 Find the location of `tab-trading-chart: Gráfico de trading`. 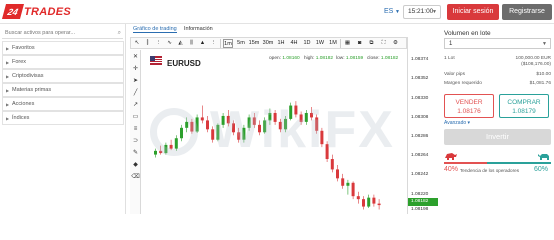

tab-trading-chart: Gráfico de trading is located at coordinates (155, 29).